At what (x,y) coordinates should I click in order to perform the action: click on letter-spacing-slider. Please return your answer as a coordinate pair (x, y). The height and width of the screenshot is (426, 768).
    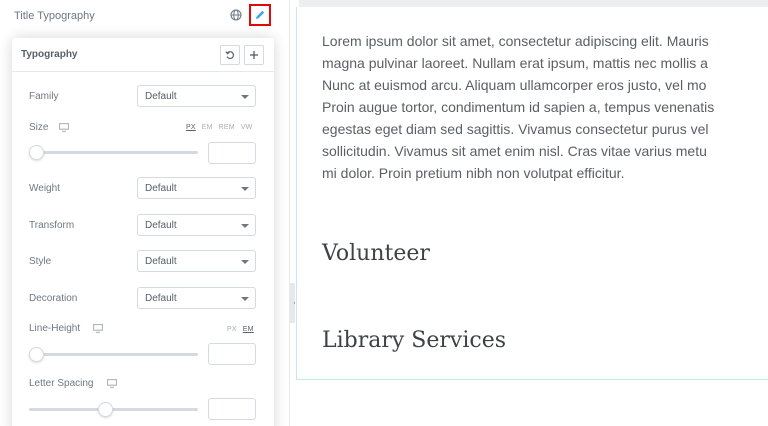
    Looking at the image, I should click on (113, 409).